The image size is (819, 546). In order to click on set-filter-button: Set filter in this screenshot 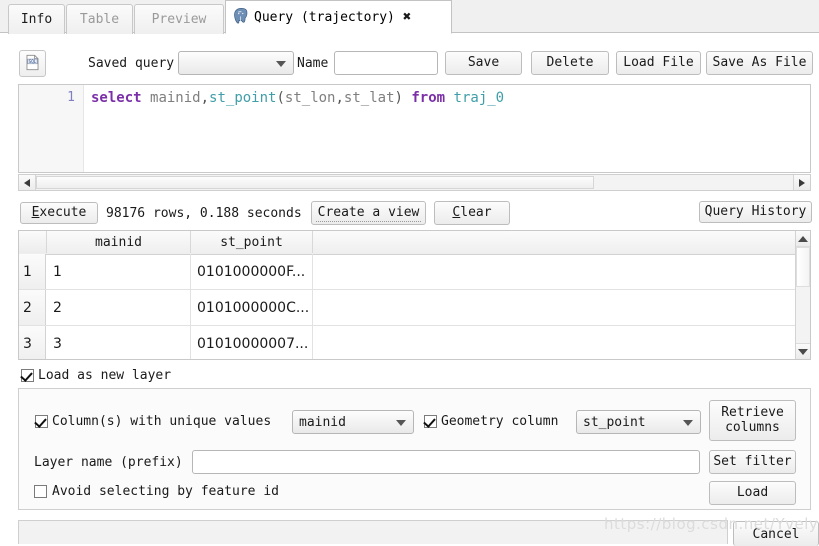, I will do `click(752, 462)`.